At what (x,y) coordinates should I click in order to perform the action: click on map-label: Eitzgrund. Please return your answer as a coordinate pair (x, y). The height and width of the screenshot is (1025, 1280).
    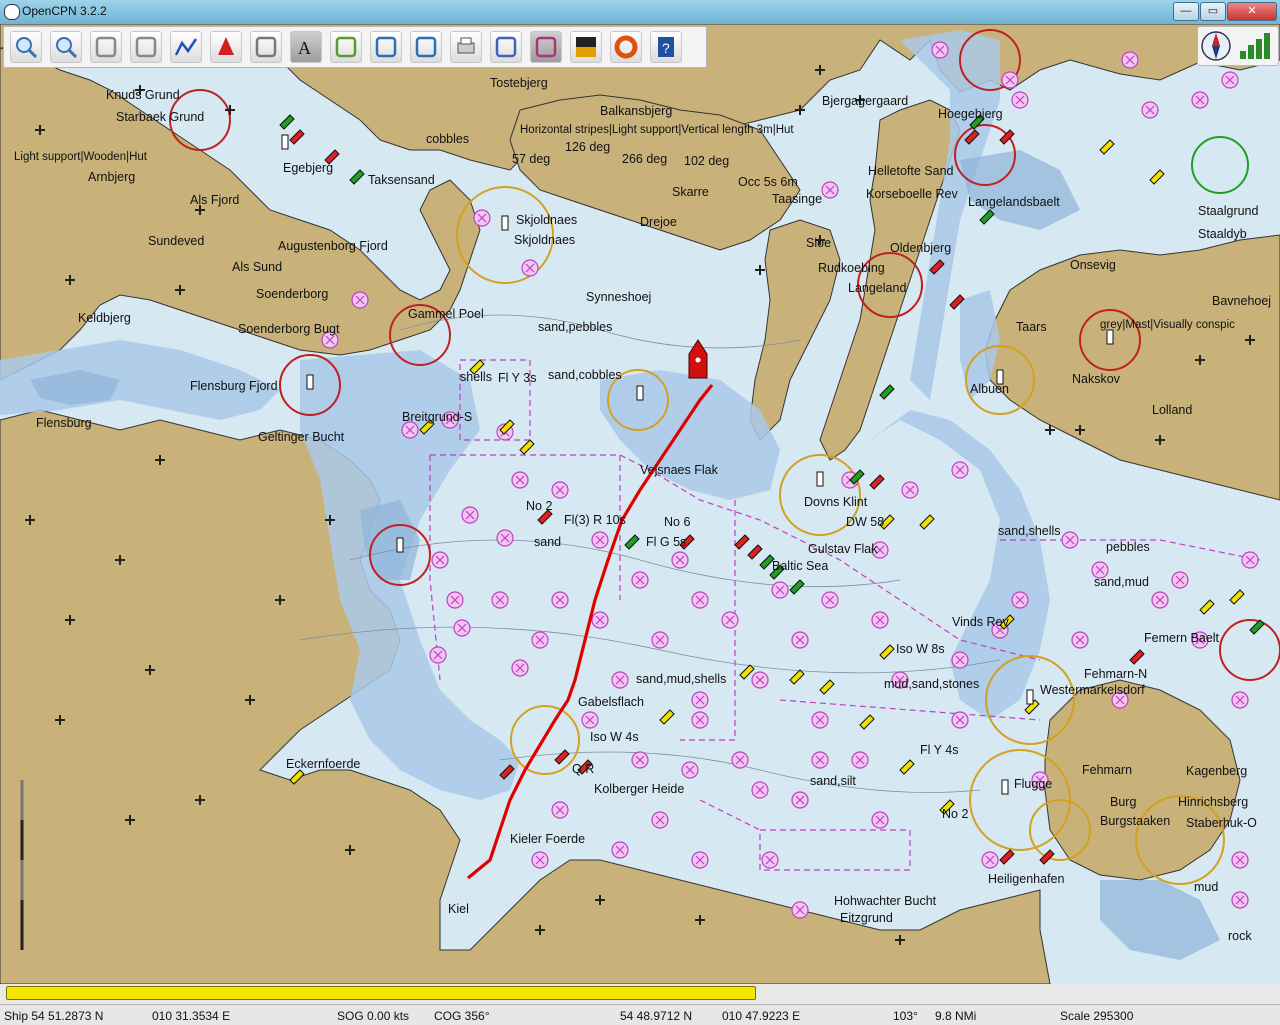
    Looking at the image, I should click on (866, 918).